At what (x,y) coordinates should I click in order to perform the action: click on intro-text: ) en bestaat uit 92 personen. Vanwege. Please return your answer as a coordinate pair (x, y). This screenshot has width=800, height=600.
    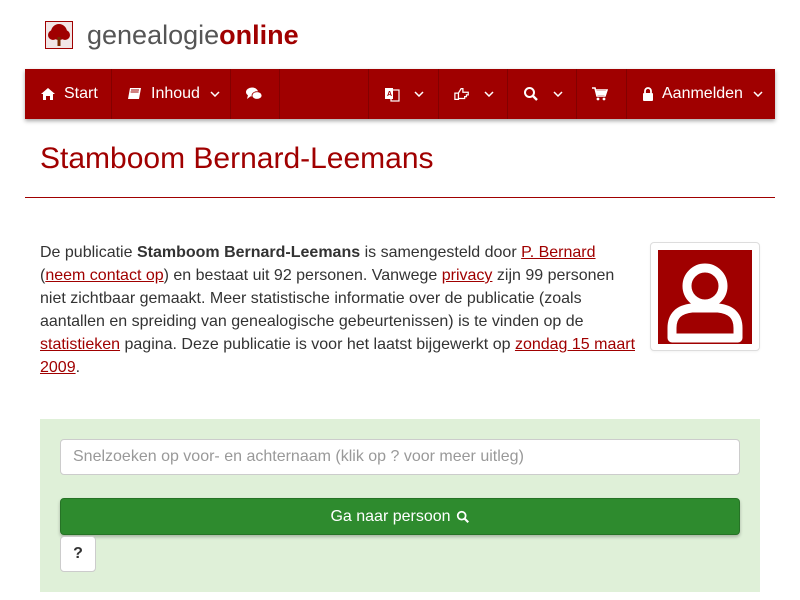
    Looking at the image, I should click on (302, 275).